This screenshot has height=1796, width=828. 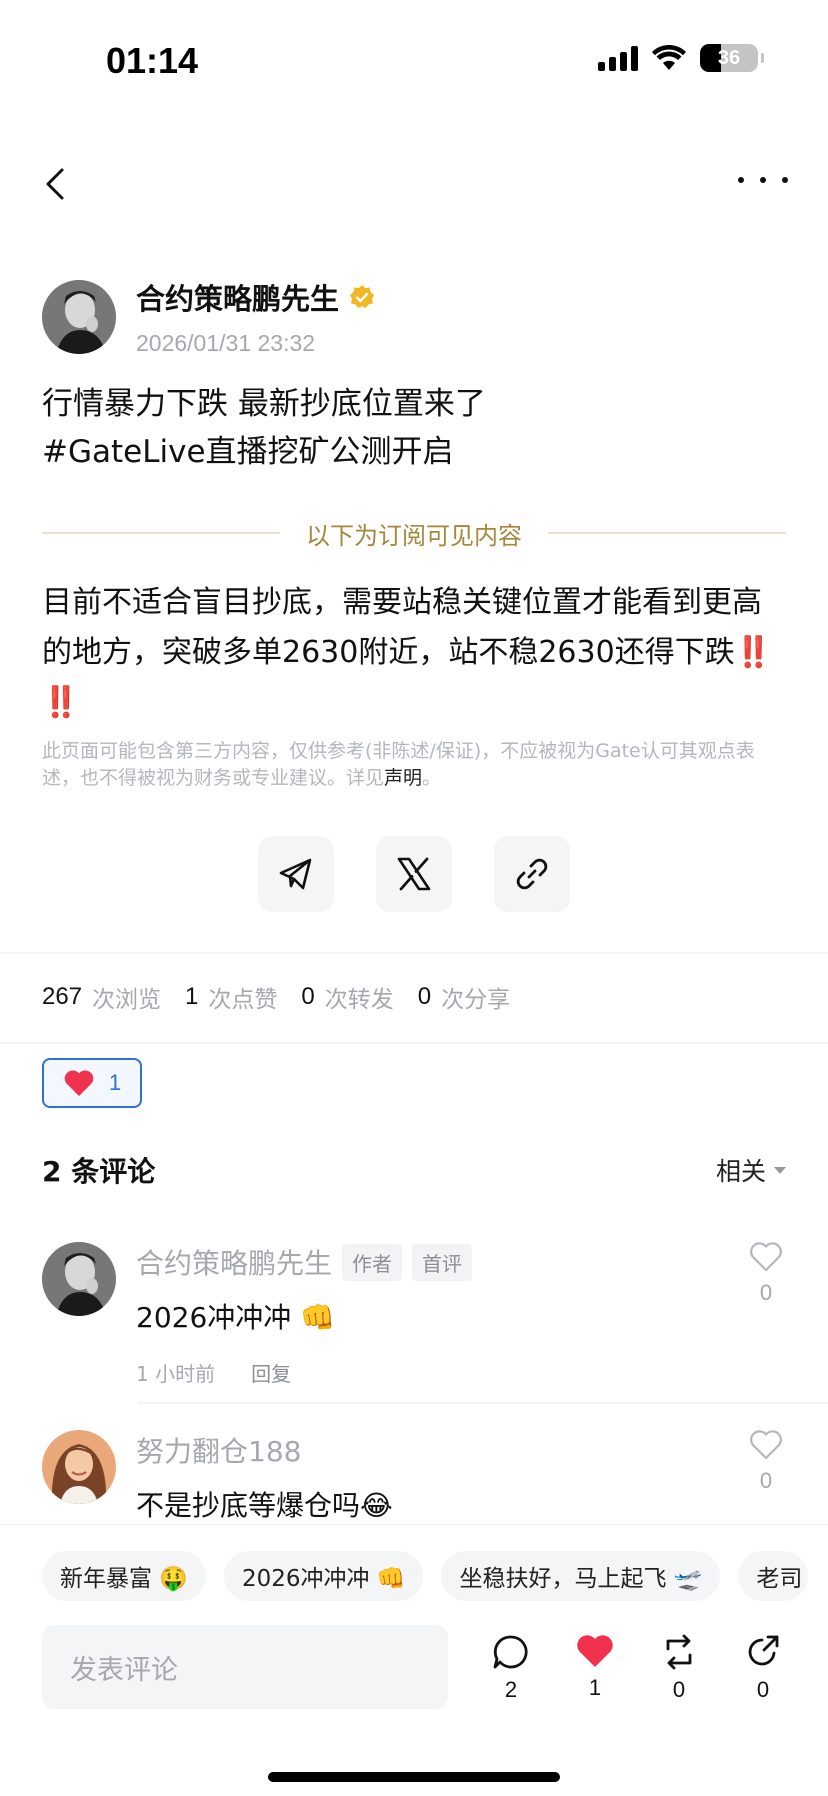 I want to click on comment-text: 2026冲冲冲 👊, so click(x=236, y=1317).